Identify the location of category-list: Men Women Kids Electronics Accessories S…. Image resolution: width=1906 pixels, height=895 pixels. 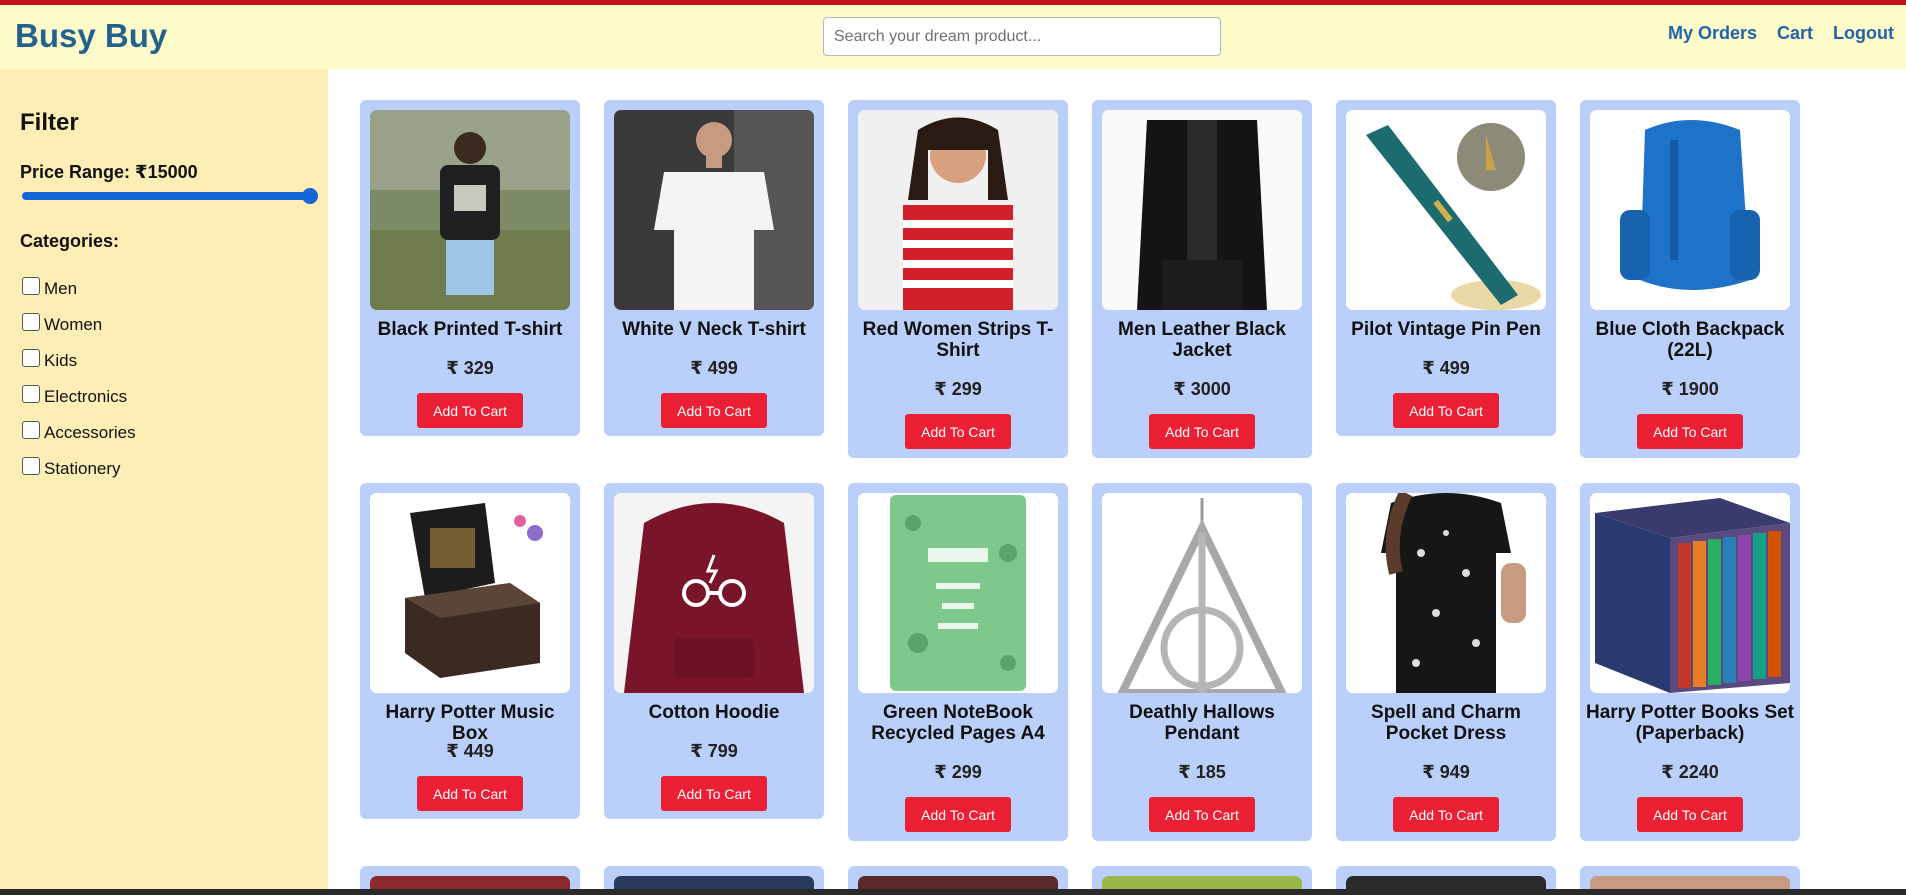
(79, 379).